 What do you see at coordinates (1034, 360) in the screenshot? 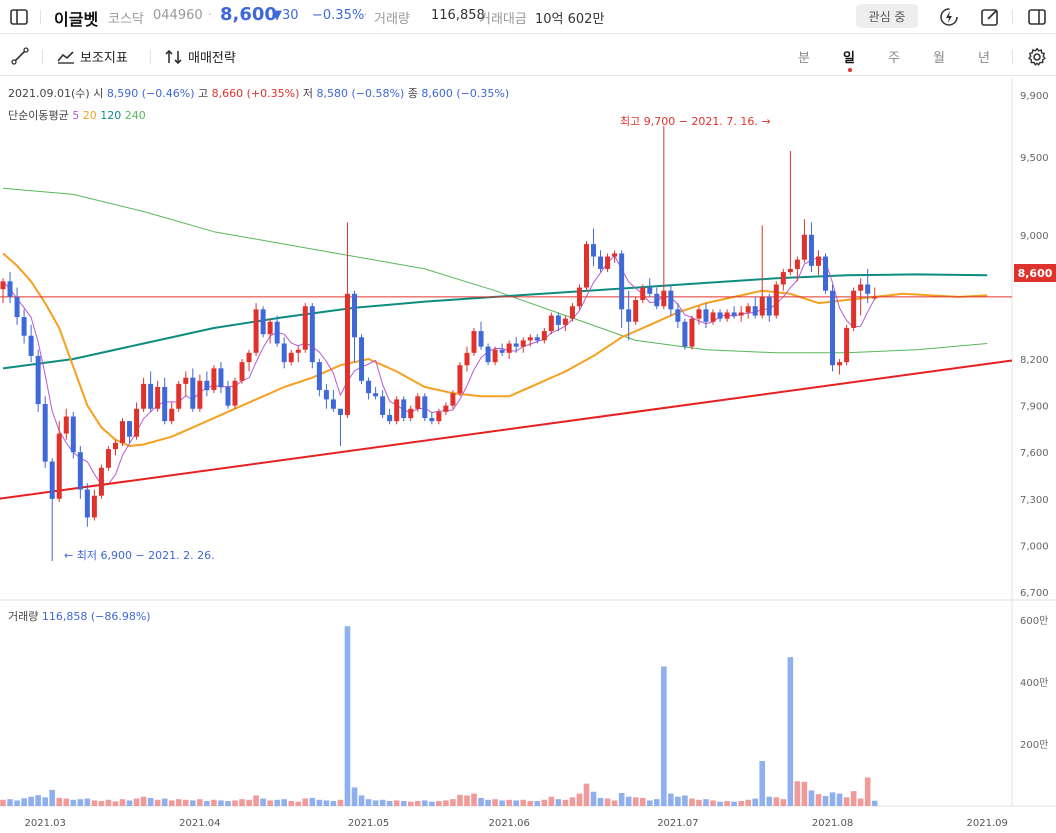
I see `price-axis-tick: 8,200` at bounding box center [1034, 360].